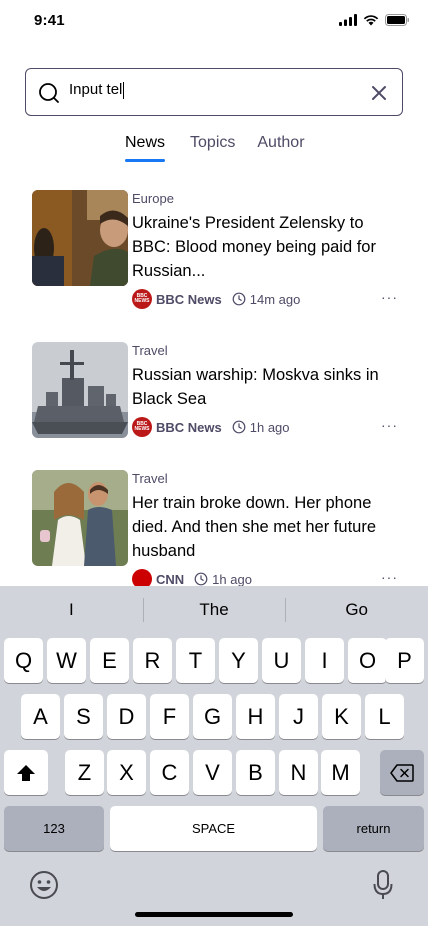  Describe the element at coordinates (238, 660) in the screenshot. I see `key-y: Y` at that location.